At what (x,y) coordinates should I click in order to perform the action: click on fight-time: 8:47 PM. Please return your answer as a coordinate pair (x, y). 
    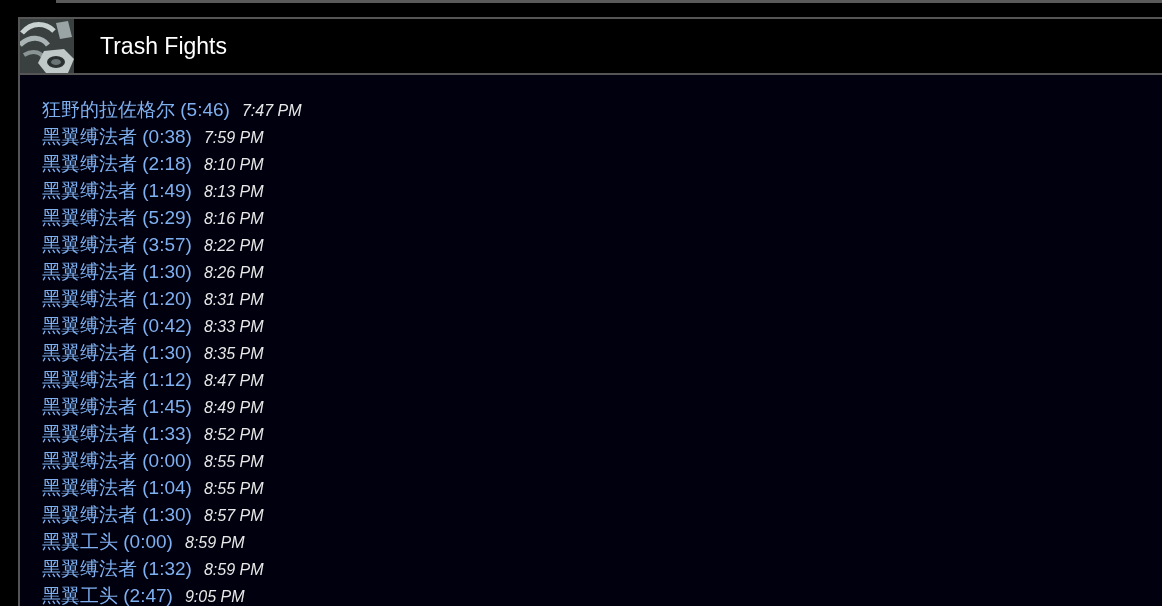
    Looking at the image, I should click on (233, 381).